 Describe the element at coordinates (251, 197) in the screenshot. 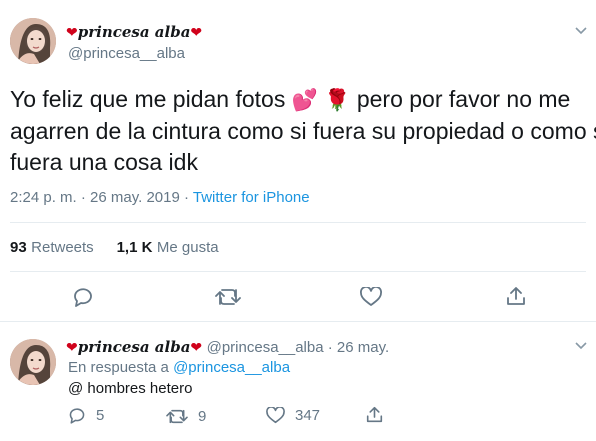

I see `tweet-source-link: Twitter for iPhone` at that location.